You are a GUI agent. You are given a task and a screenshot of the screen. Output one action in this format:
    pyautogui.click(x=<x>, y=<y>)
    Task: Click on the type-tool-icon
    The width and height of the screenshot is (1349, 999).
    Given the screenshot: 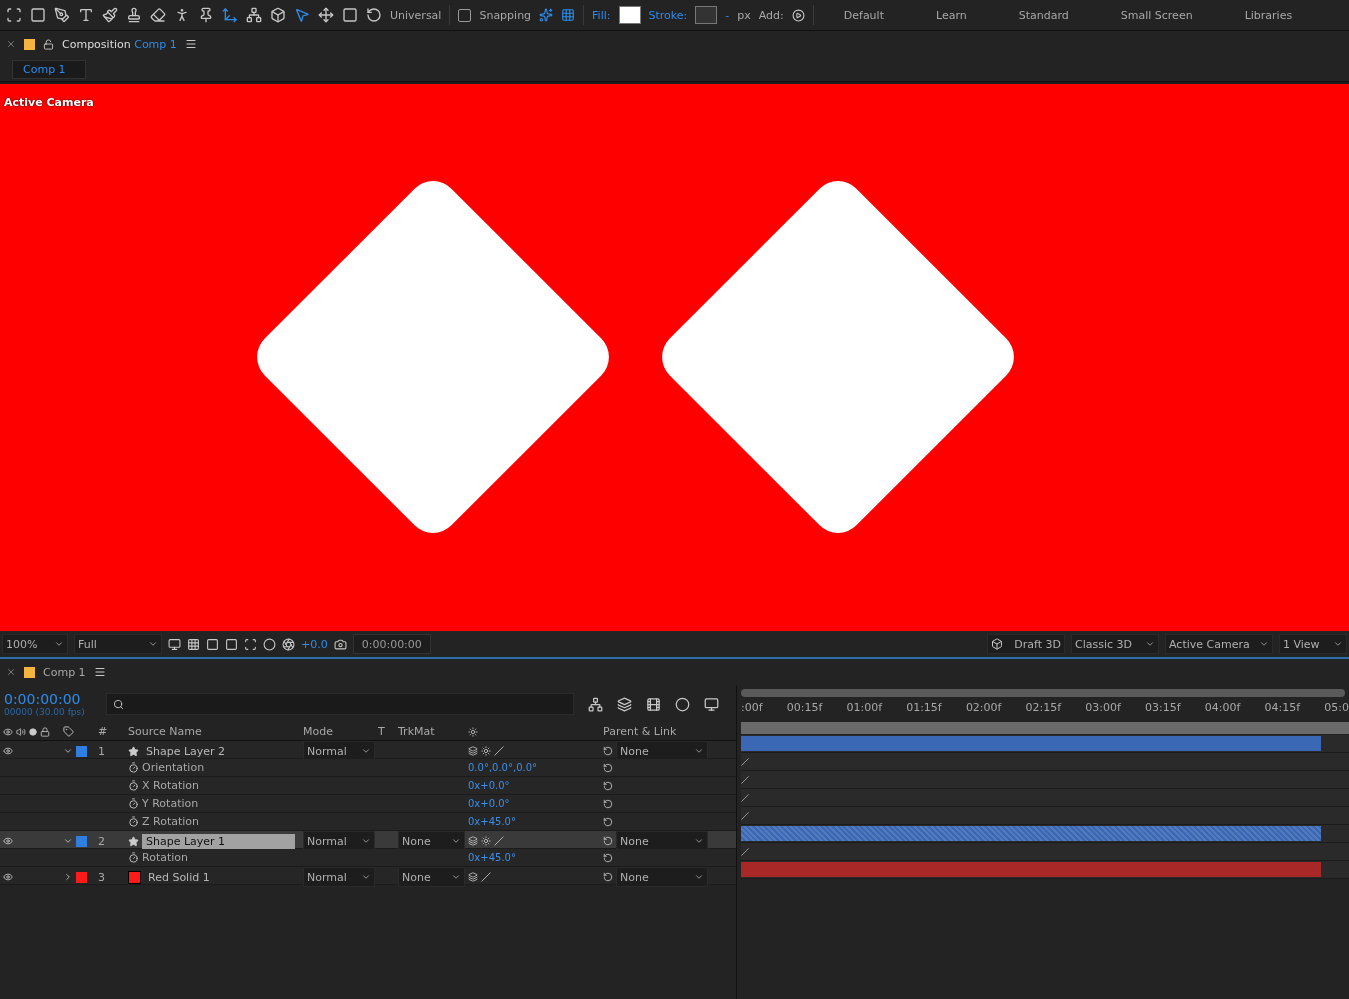 What is the action you would take?
    pyautogui.click(x=86, y=15)
    